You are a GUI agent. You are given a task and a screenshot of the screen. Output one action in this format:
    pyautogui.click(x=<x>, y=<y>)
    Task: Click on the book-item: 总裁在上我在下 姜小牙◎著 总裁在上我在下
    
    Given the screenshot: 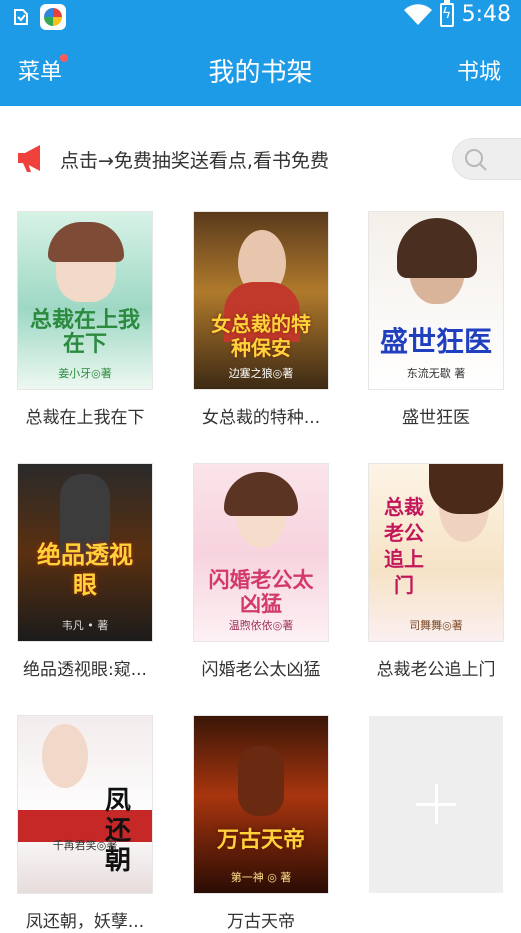 What is the action you would take?
    pyautogui.click(x=92, y=320)
    